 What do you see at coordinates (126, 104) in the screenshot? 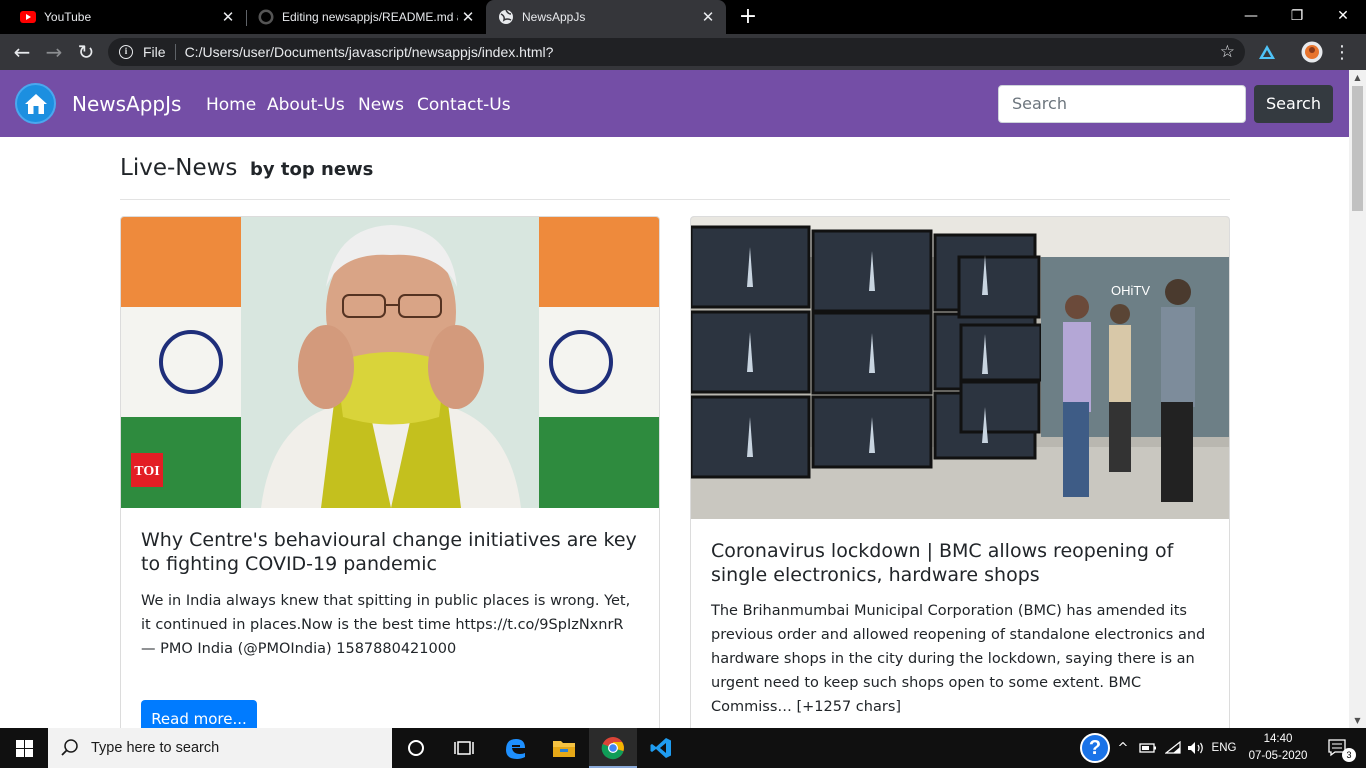
I see `site-brand: NewsAppJs` at bounding box center [126, 104].